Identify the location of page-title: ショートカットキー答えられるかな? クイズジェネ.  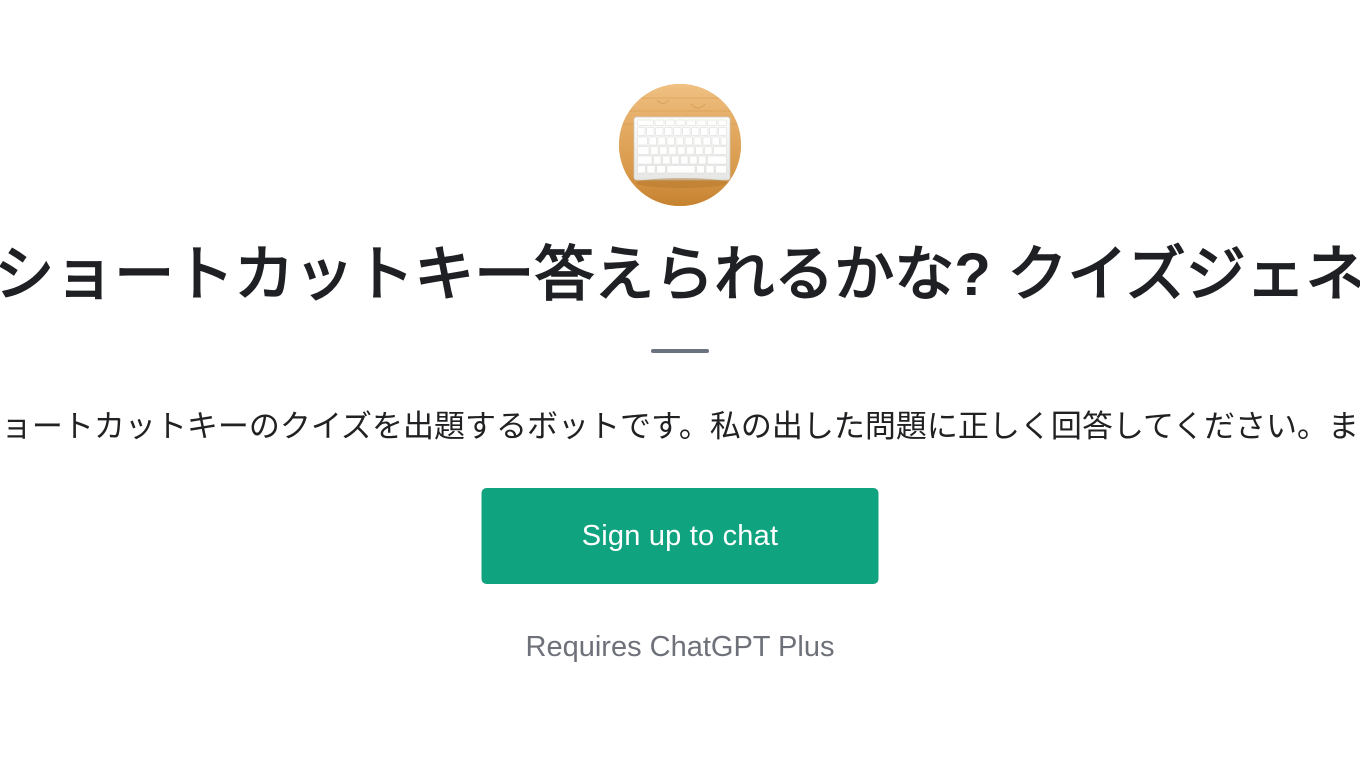
(680, 274).